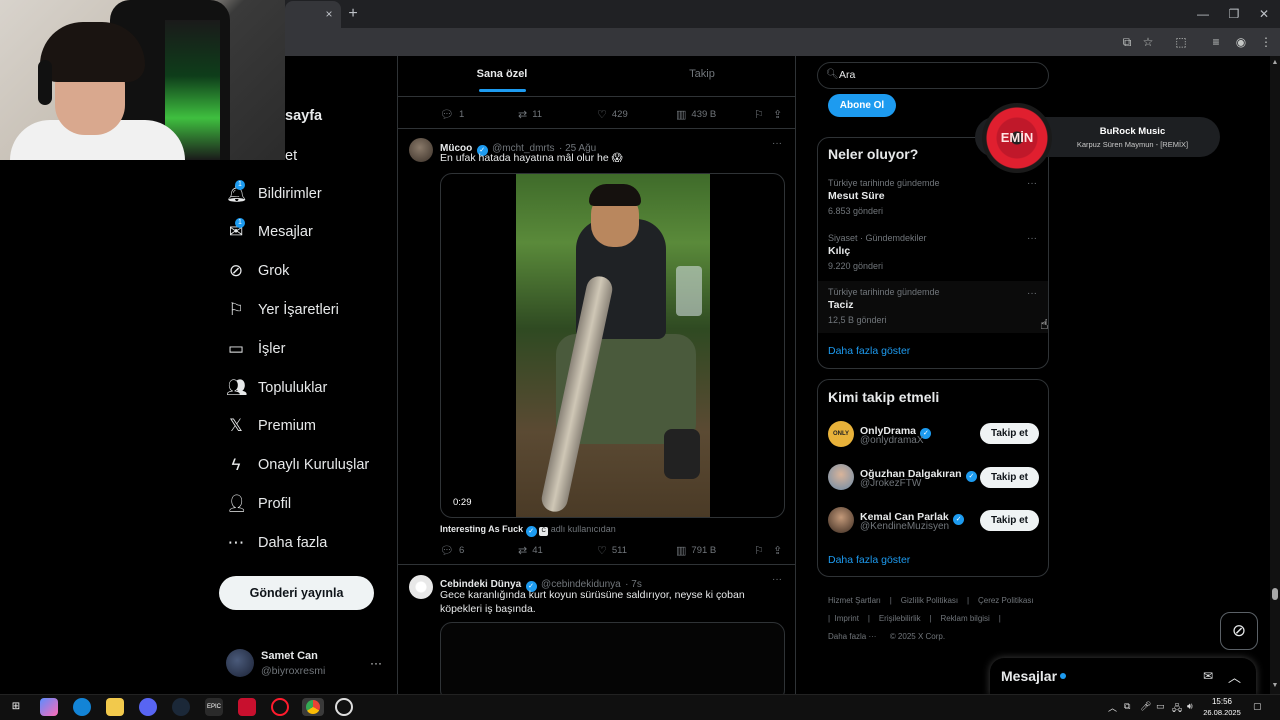 Image resolution: width=1280 pixels, height=720 pixels. Describe the element at coordinates (289, 656) in the screenshot. I see `account-name: Samet Can` at that location.